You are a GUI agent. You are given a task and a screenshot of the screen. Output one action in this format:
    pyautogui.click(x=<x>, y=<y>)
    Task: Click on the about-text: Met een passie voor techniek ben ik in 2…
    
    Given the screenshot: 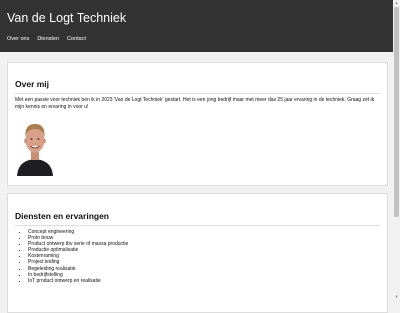 What is the action you would take?
    pyautogui.click(x=195, y=103)
    